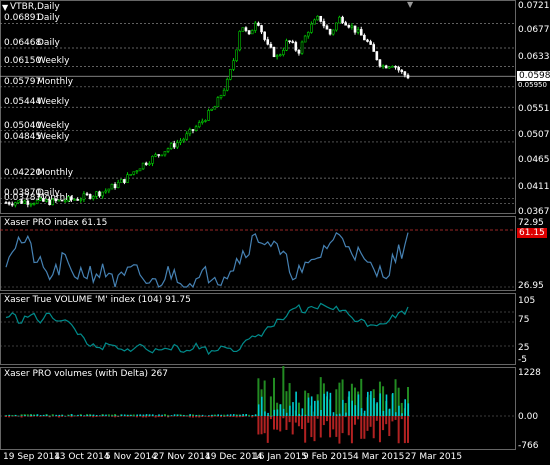 Image resolution: width=550 pixels, height=465 pixels. I want to click on date-tick: 27 Nov 2014, so click(182, 457).